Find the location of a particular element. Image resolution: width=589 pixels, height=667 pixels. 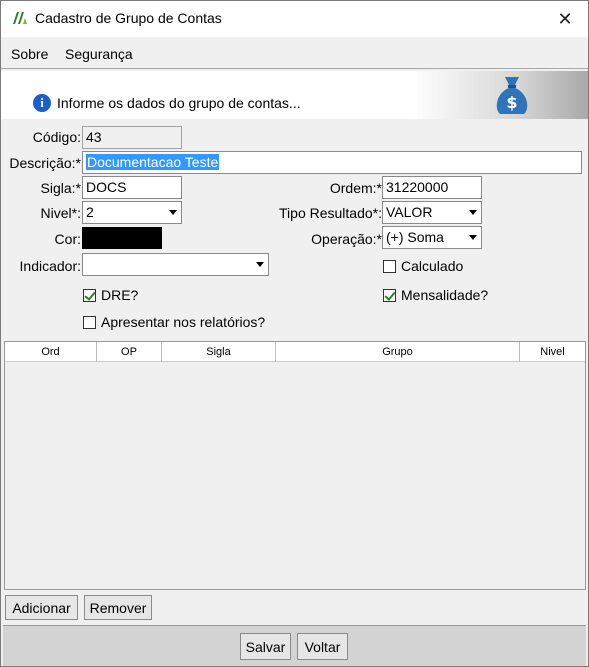

sigla-label: Sigla:* is located at coordinates (60, 188).